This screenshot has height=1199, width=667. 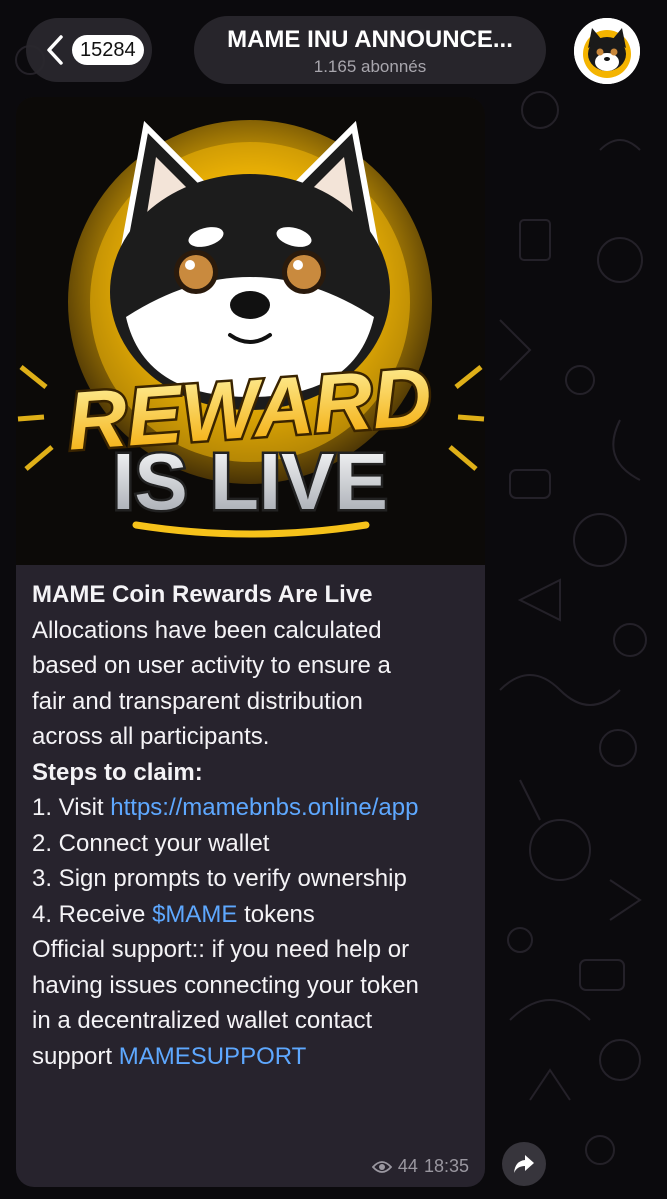 I want to click on support-label: support, so click(x=75, y=1056).